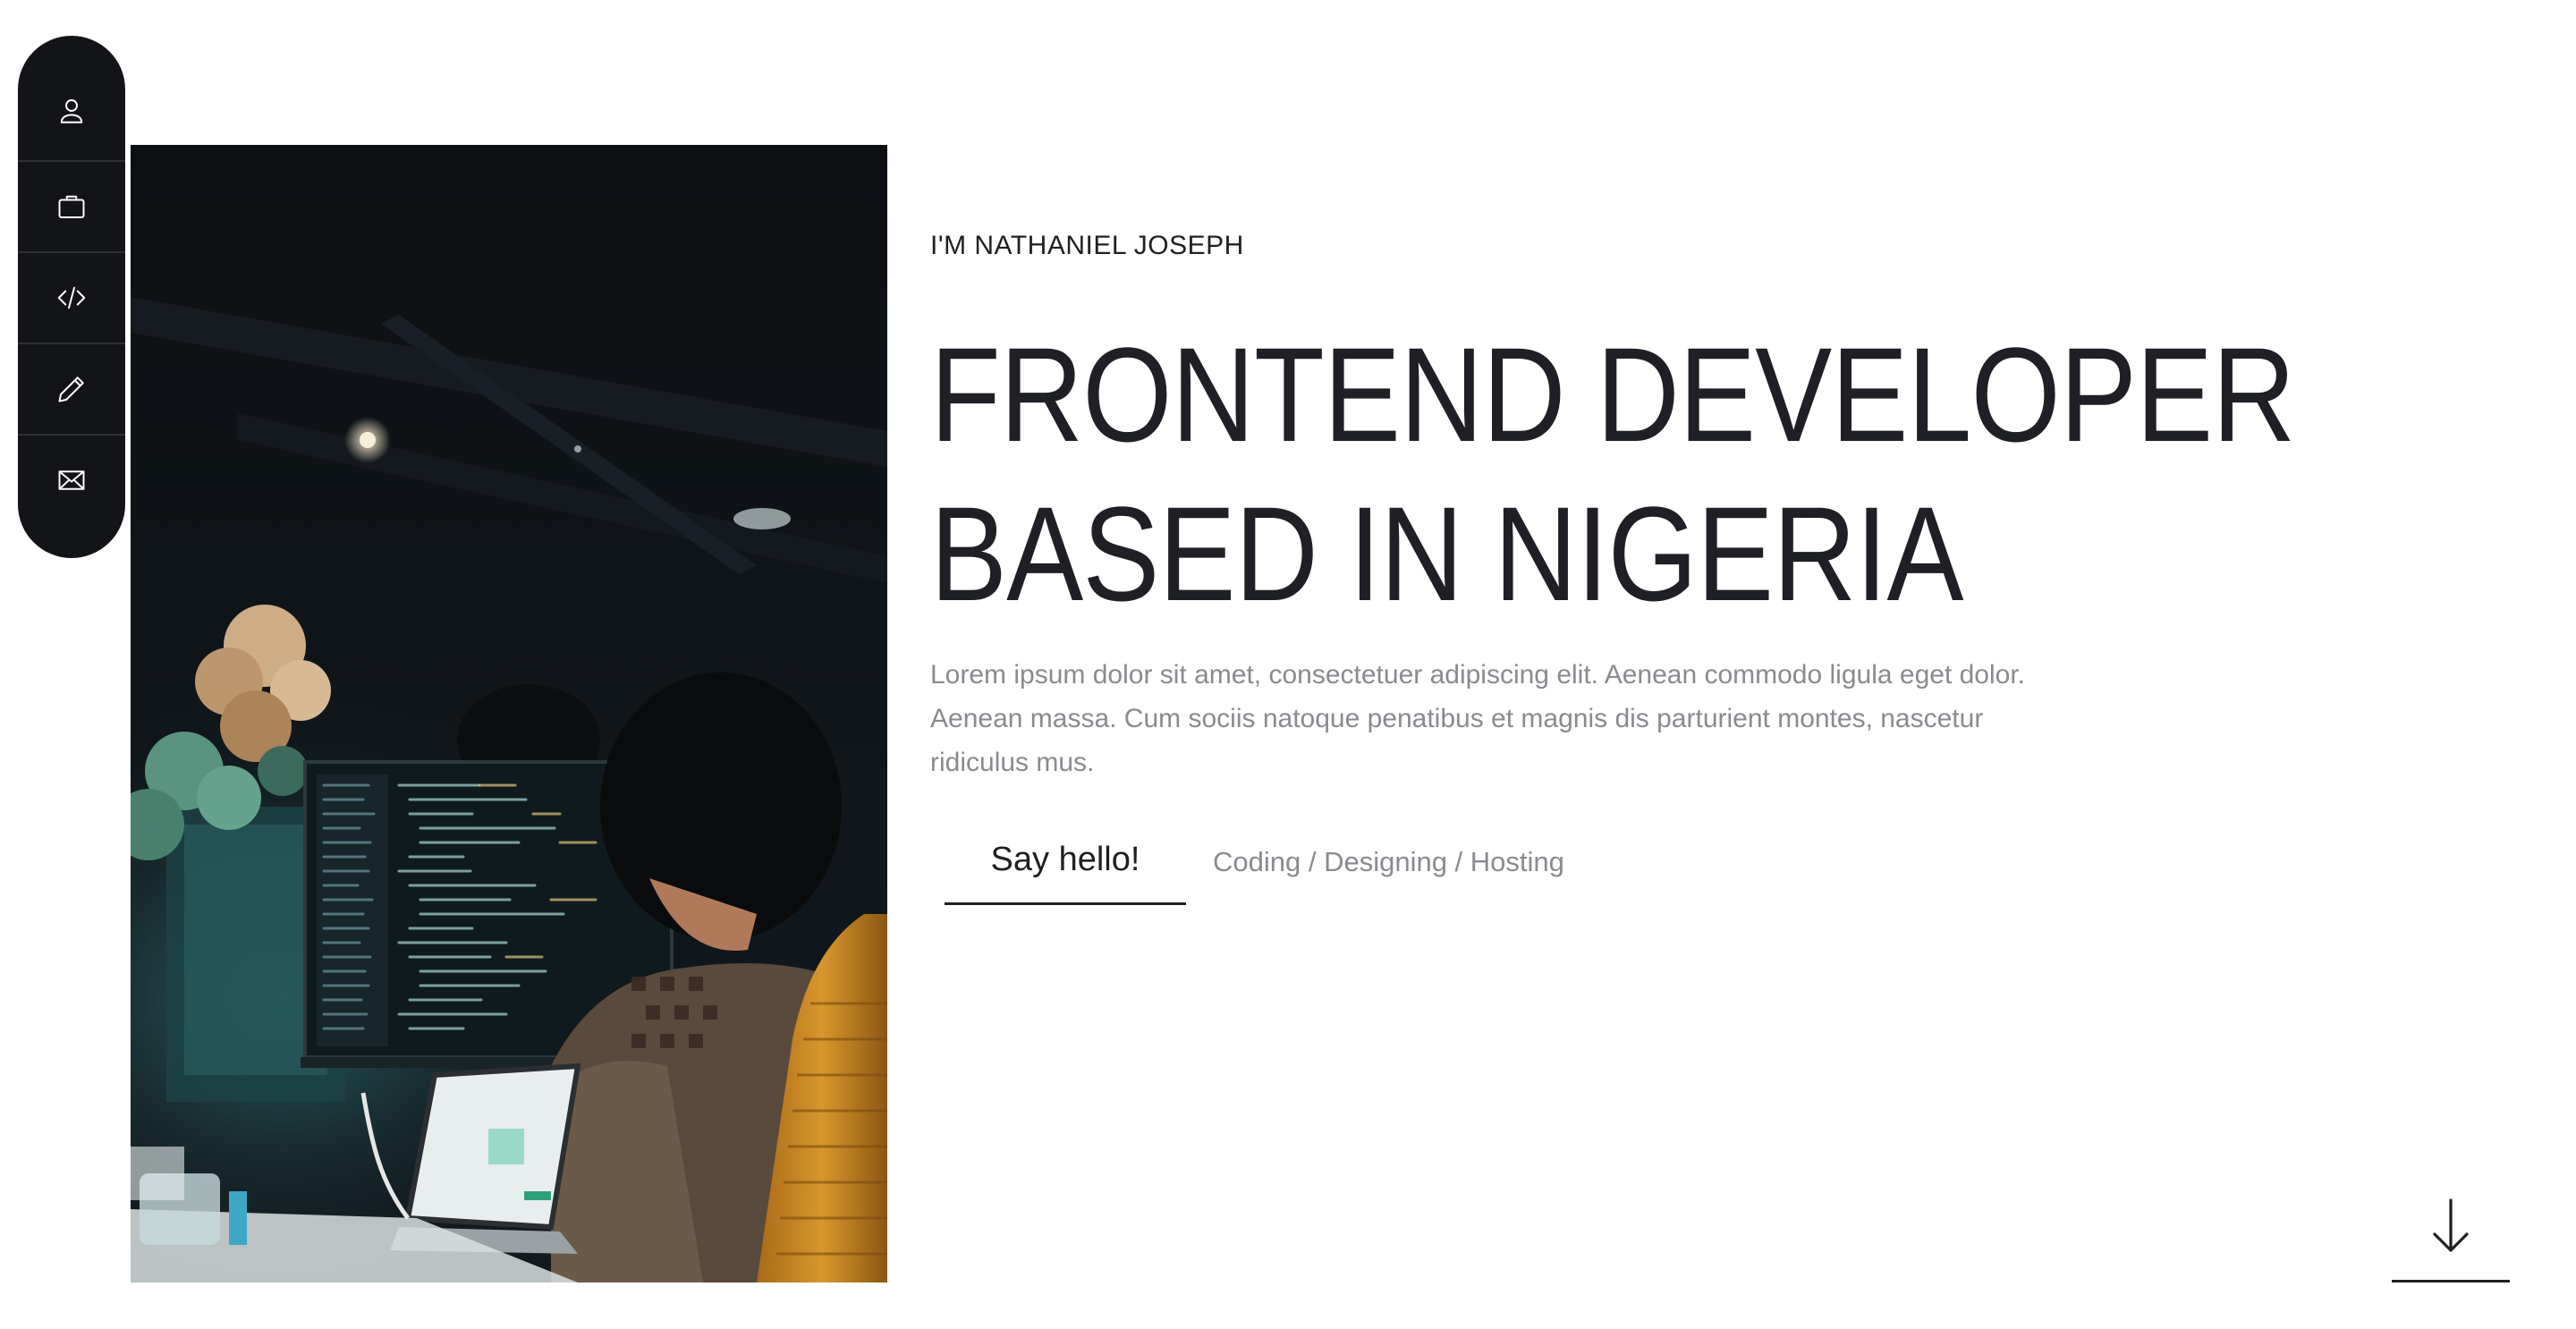 The image size is (2576, 1329). I want to click on nav-item-about, so click(71, 111).